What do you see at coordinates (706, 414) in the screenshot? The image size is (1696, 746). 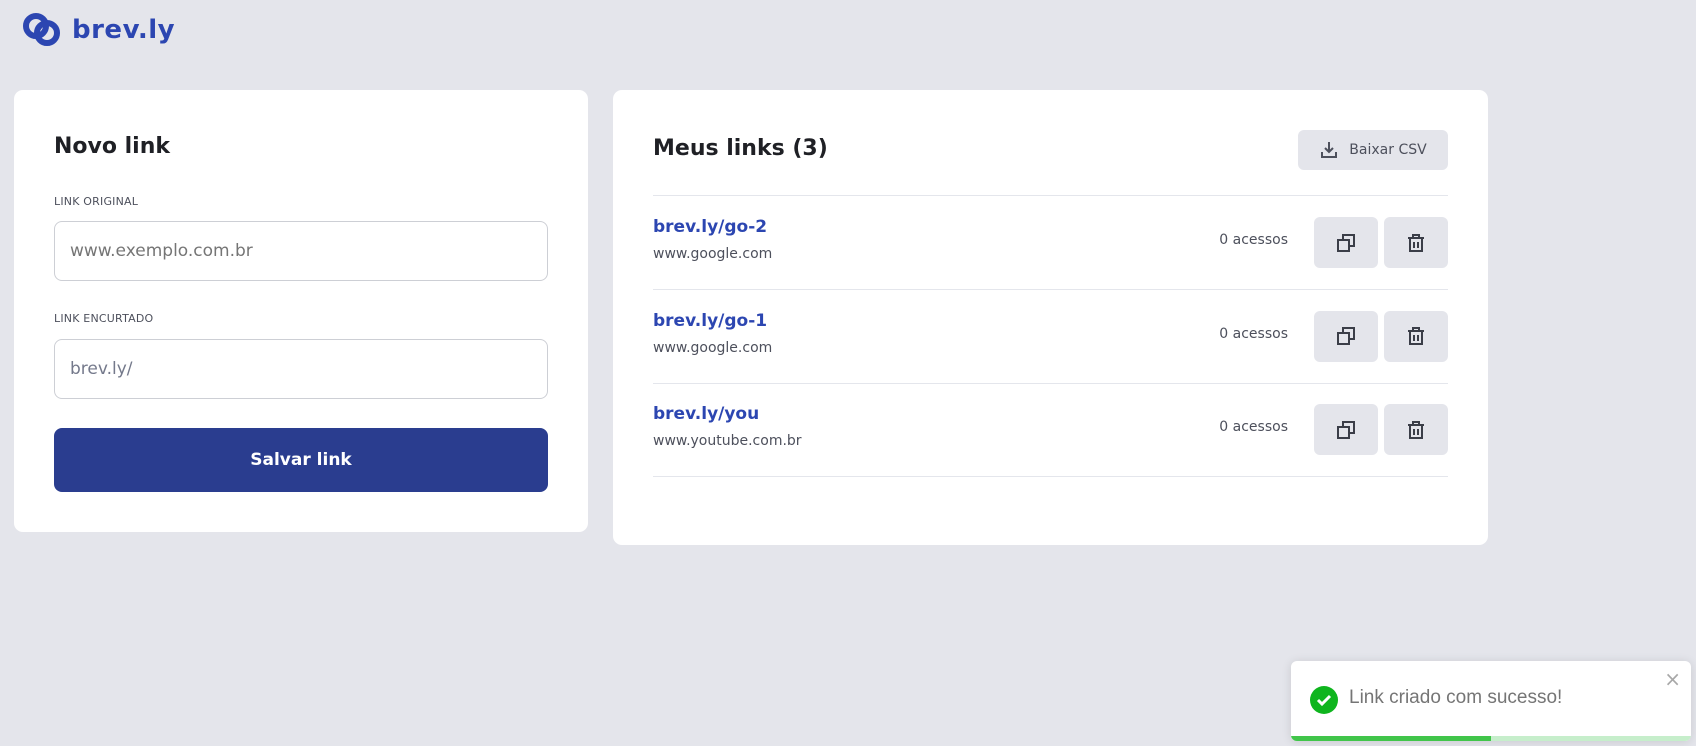 I see `short-link: brev.ly/you` at bounding box center [706, 414].